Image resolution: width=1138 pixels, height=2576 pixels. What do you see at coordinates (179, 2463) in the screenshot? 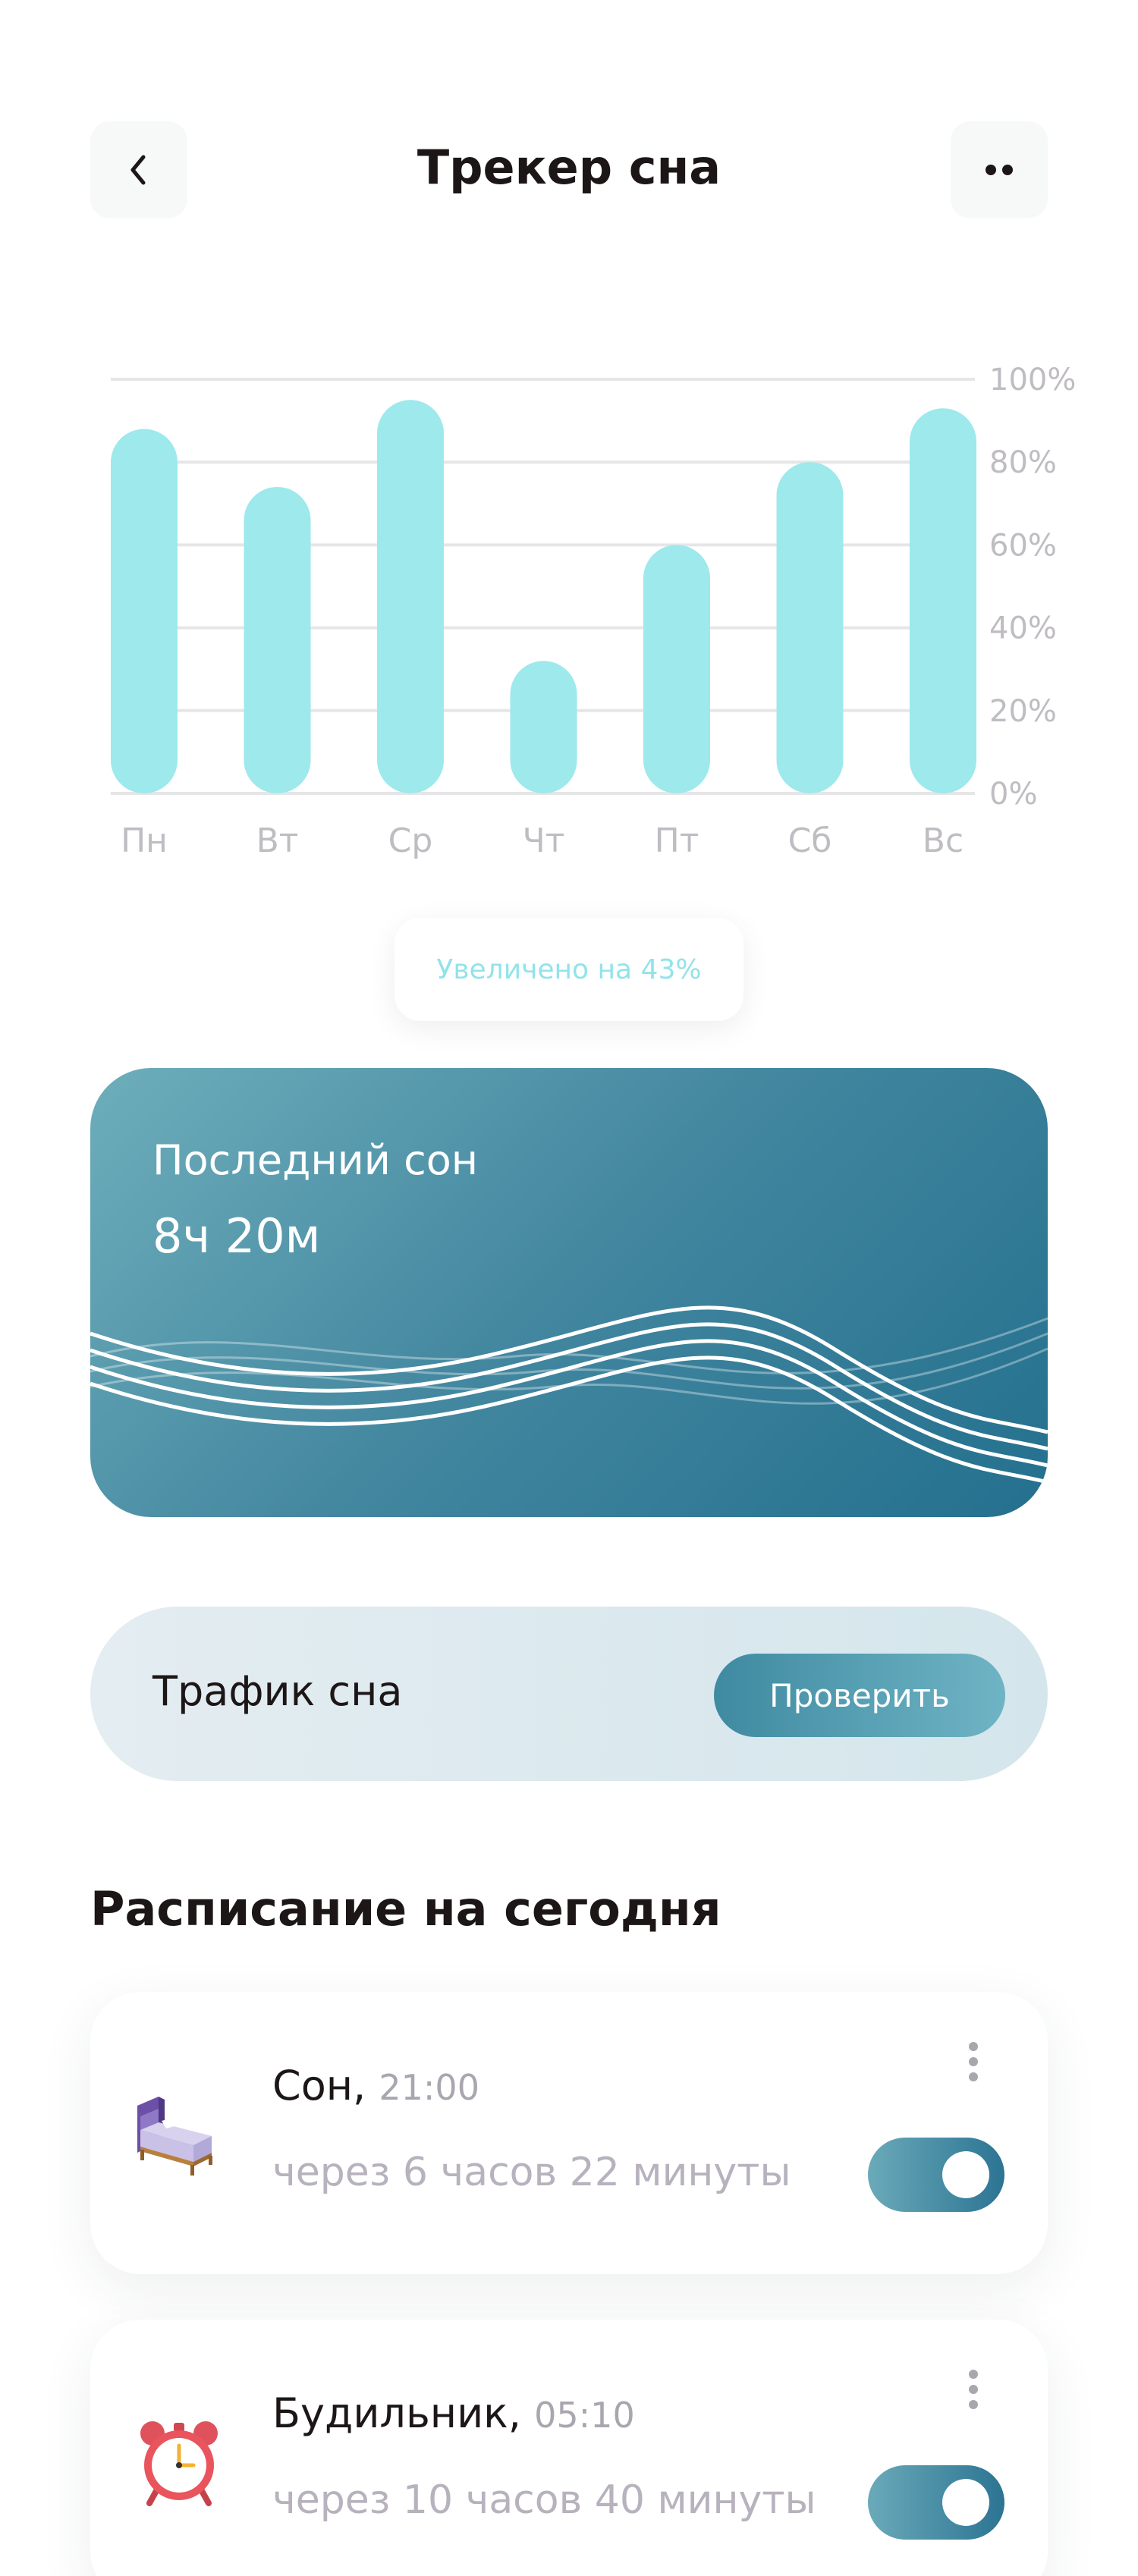
I see `alarm-clock-icon` at bounding box center [179, 2463].